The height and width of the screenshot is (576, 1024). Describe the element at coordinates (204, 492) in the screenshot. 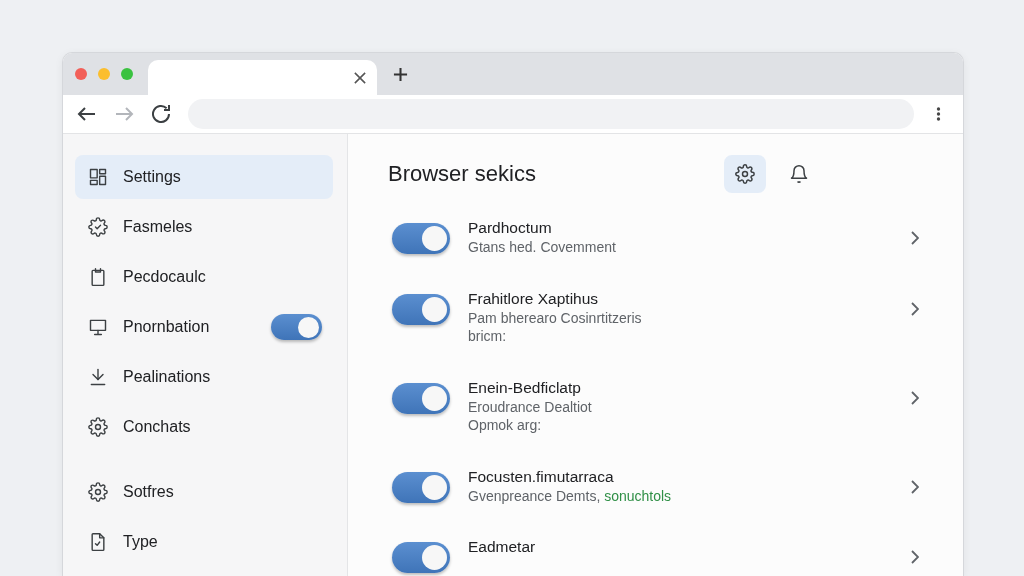

I see `sidebar-item: Sotfres` at that location.